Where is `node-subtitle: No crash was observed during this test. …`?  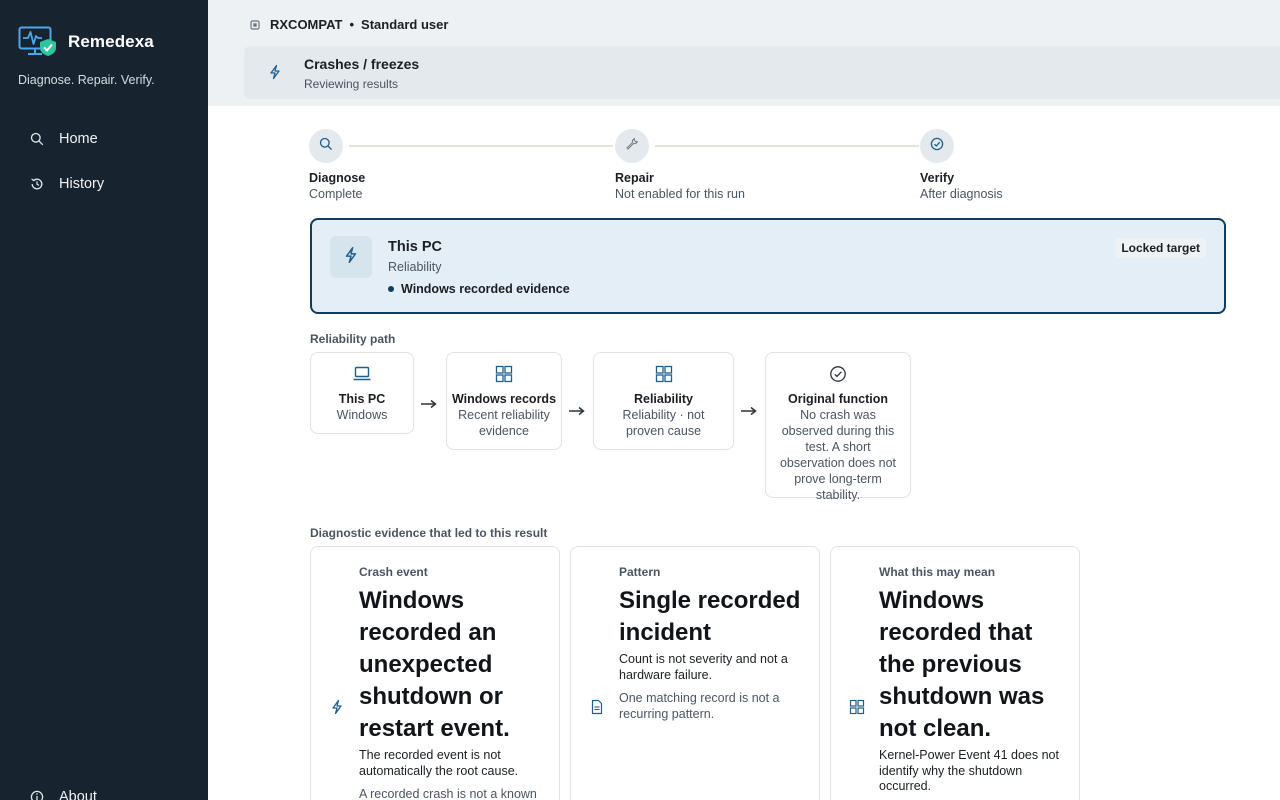 node-subtitle: No crash was observed during this test. … is located at coordinates (838, 455).